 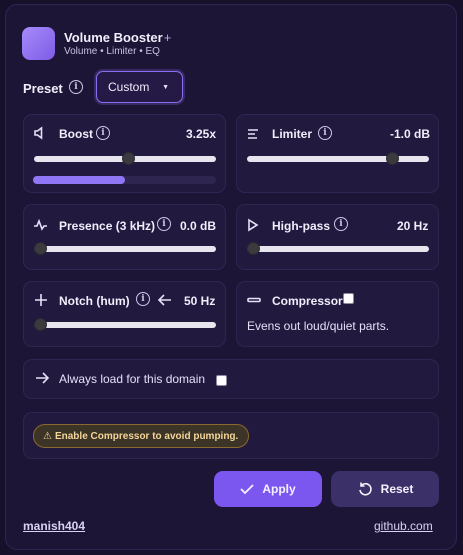 What do you see at coordinates (165, 87) in the screenshot?
I see `chevron-down-icon: ▼` at bounding box center [165, 87].